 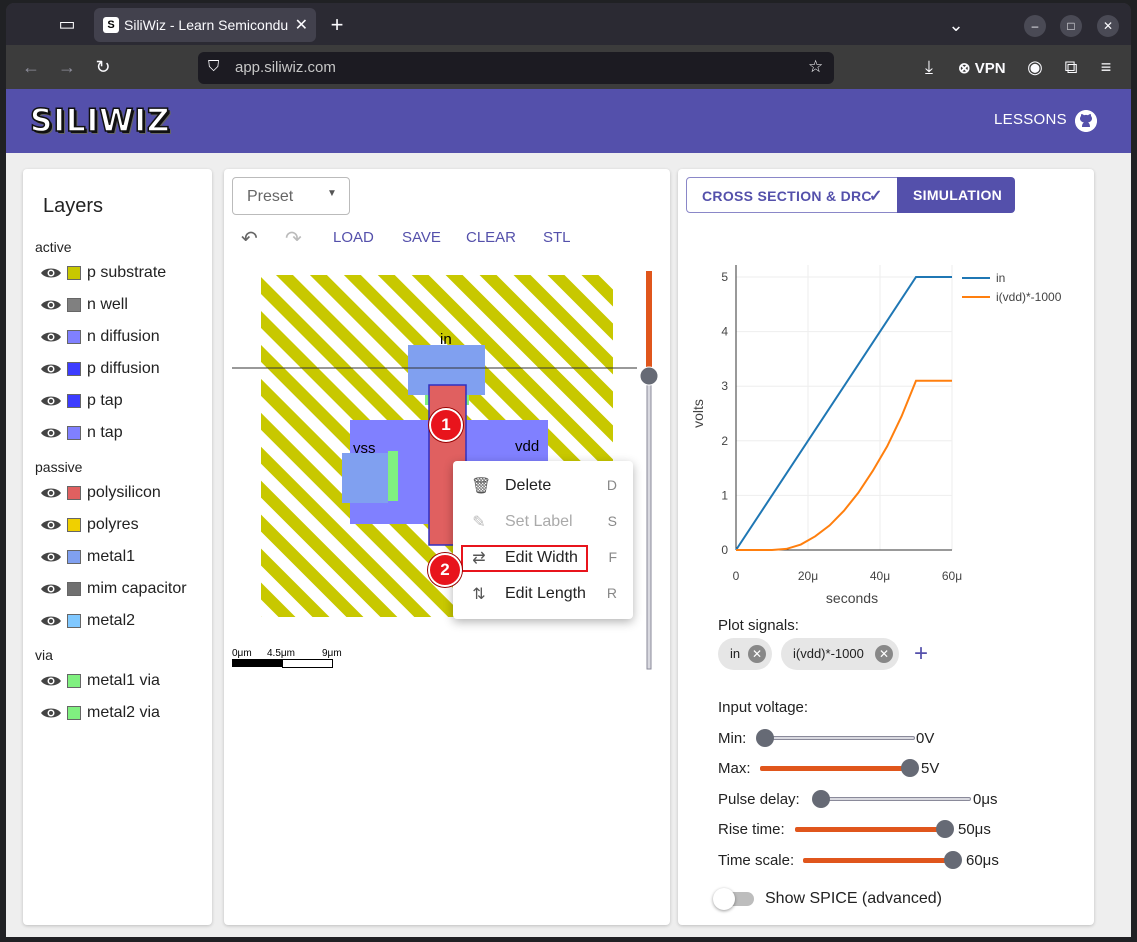 I want to click on layers-panel, so click(x=117, y=547).